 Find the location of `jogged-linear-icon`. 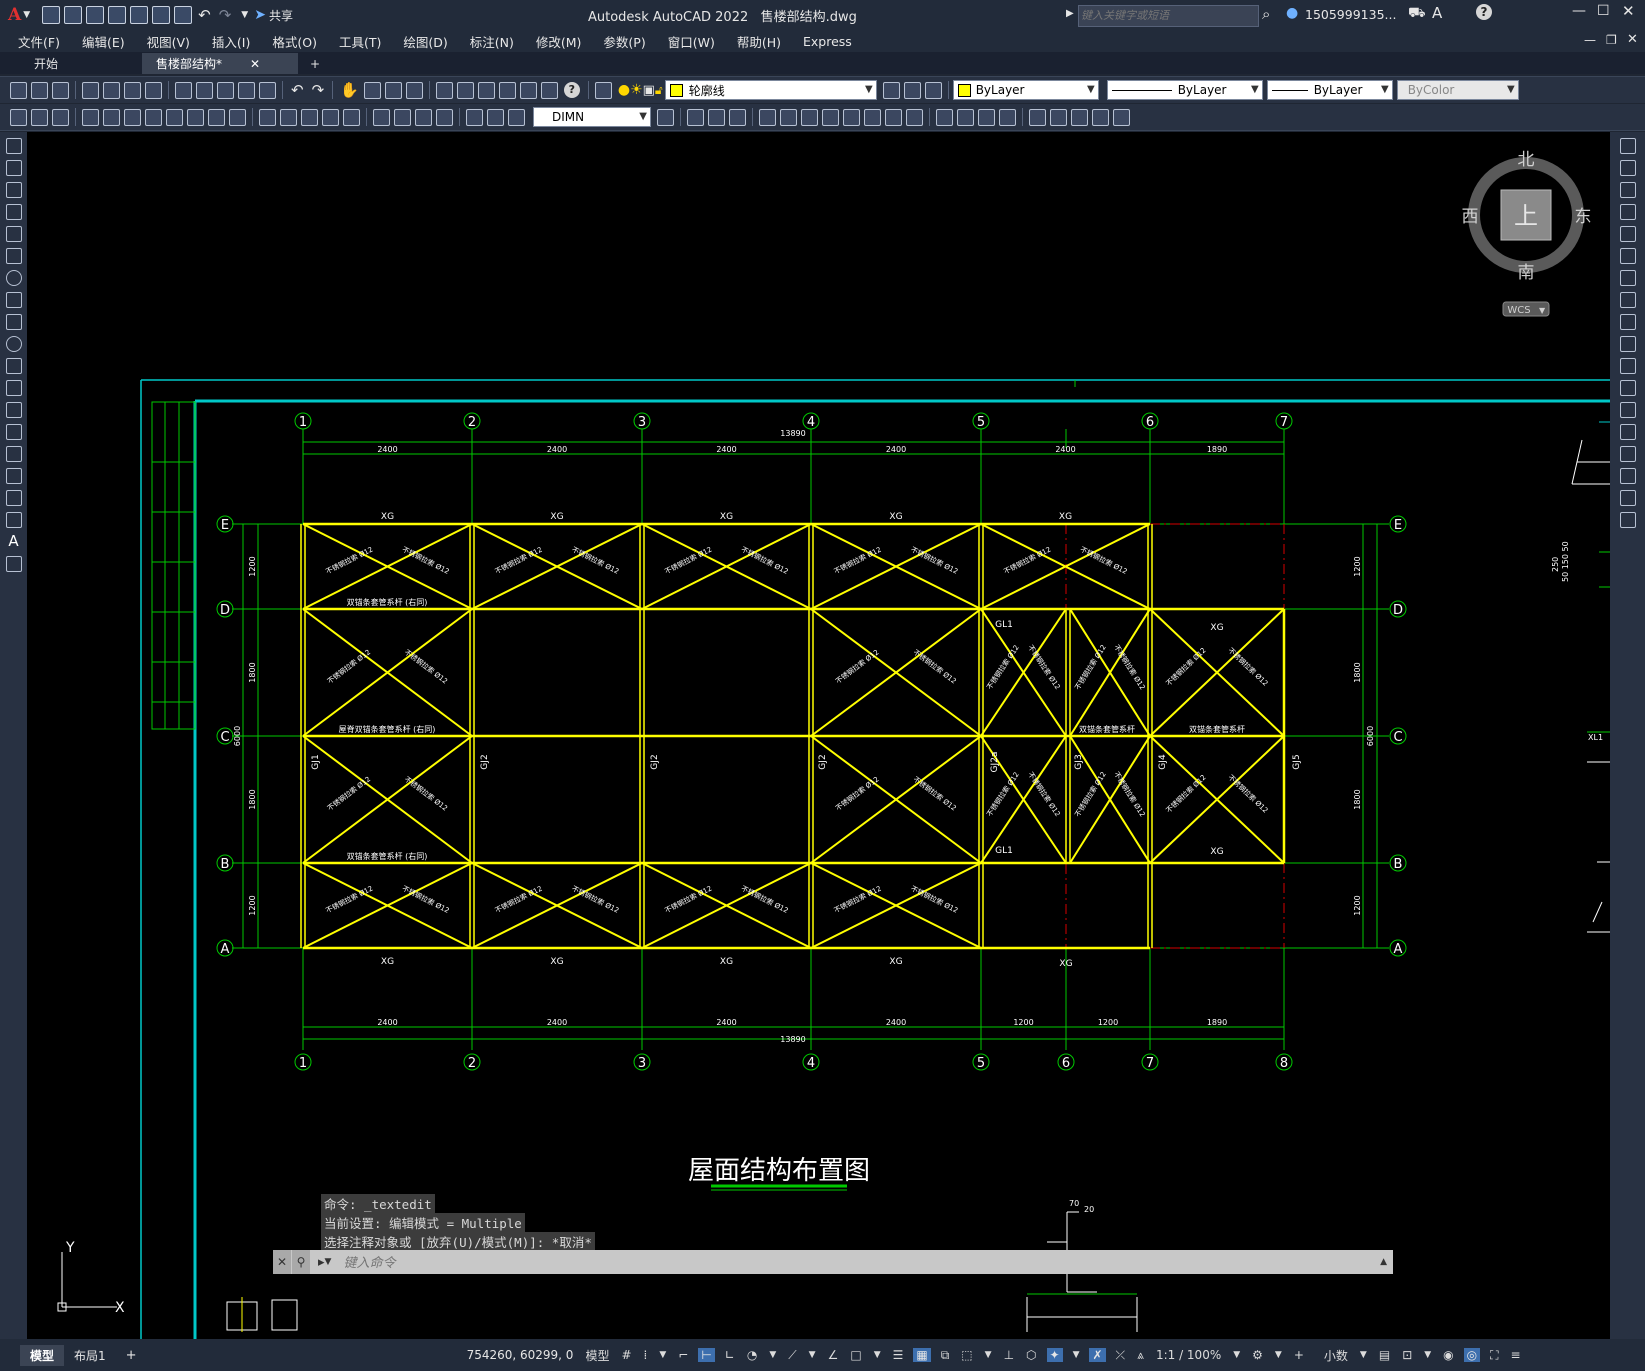

jogged-linear-icon is located at coordinates (444, 117).